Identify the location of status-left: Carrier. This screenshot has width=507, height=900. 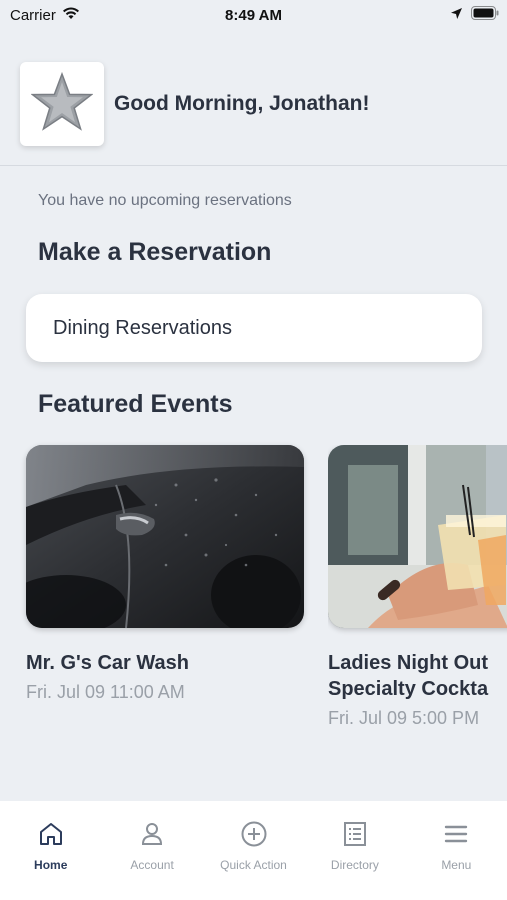
(45, 15).